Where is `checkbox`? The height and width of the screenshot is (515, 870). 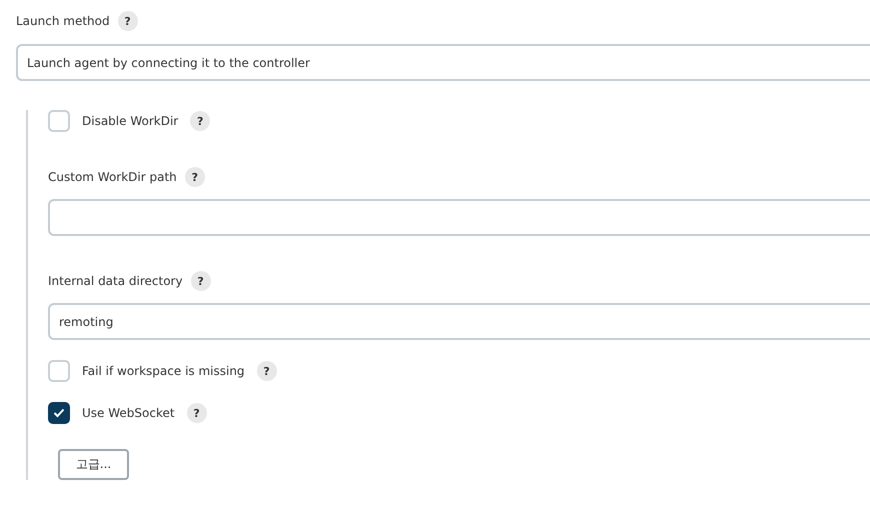 checkbox is located at coordinates (59, 413).